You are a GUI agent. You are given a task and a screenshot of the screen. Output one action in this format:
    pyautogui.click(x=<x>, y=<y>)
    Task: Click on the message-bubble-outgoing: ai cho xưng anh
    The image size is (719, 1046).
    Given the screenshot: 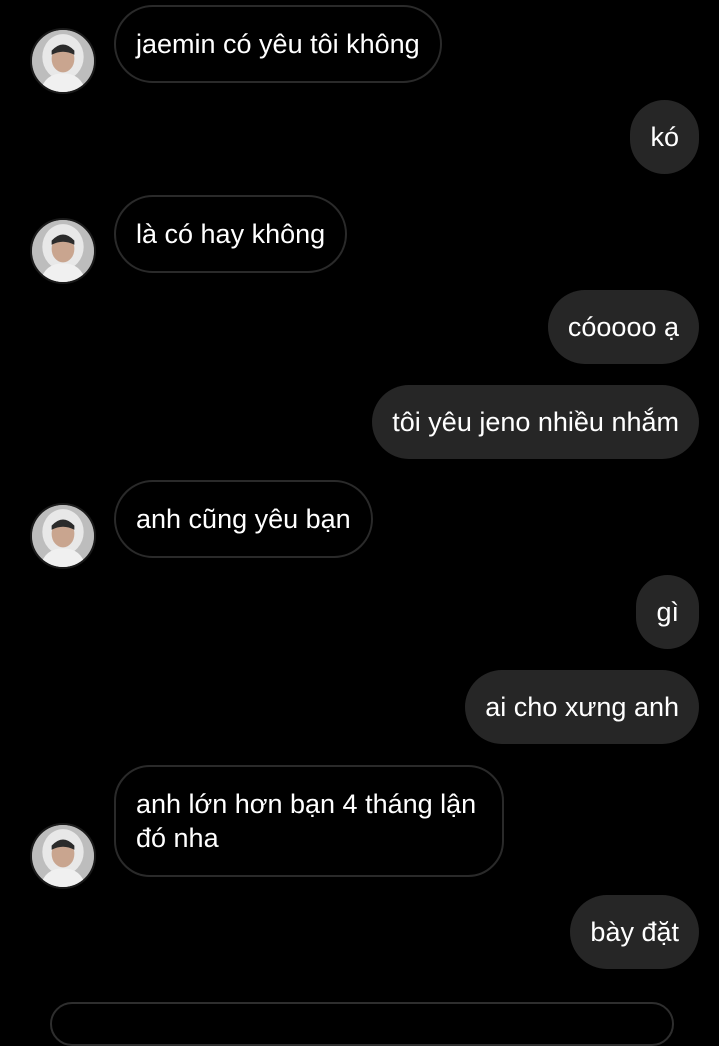 What is the action you would take?
    pyautogui.click(x=582, y=707)
    